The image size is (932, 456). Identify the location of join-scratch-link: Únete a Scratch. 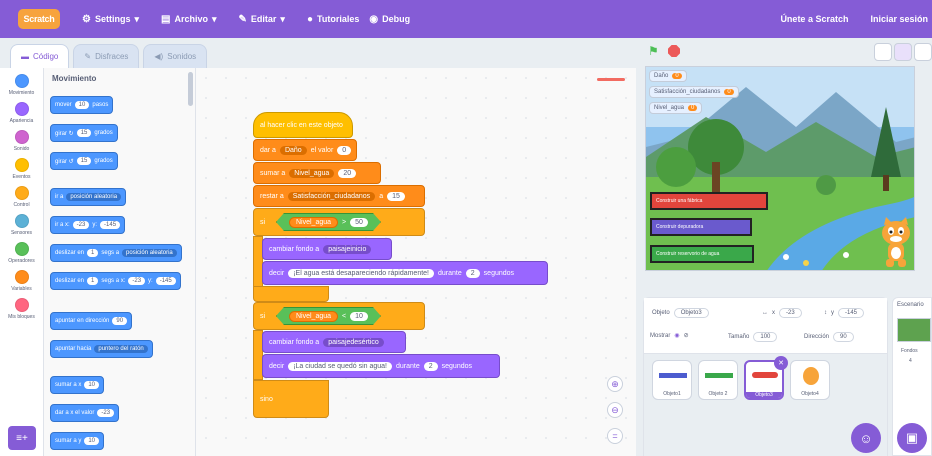
(814, 19).